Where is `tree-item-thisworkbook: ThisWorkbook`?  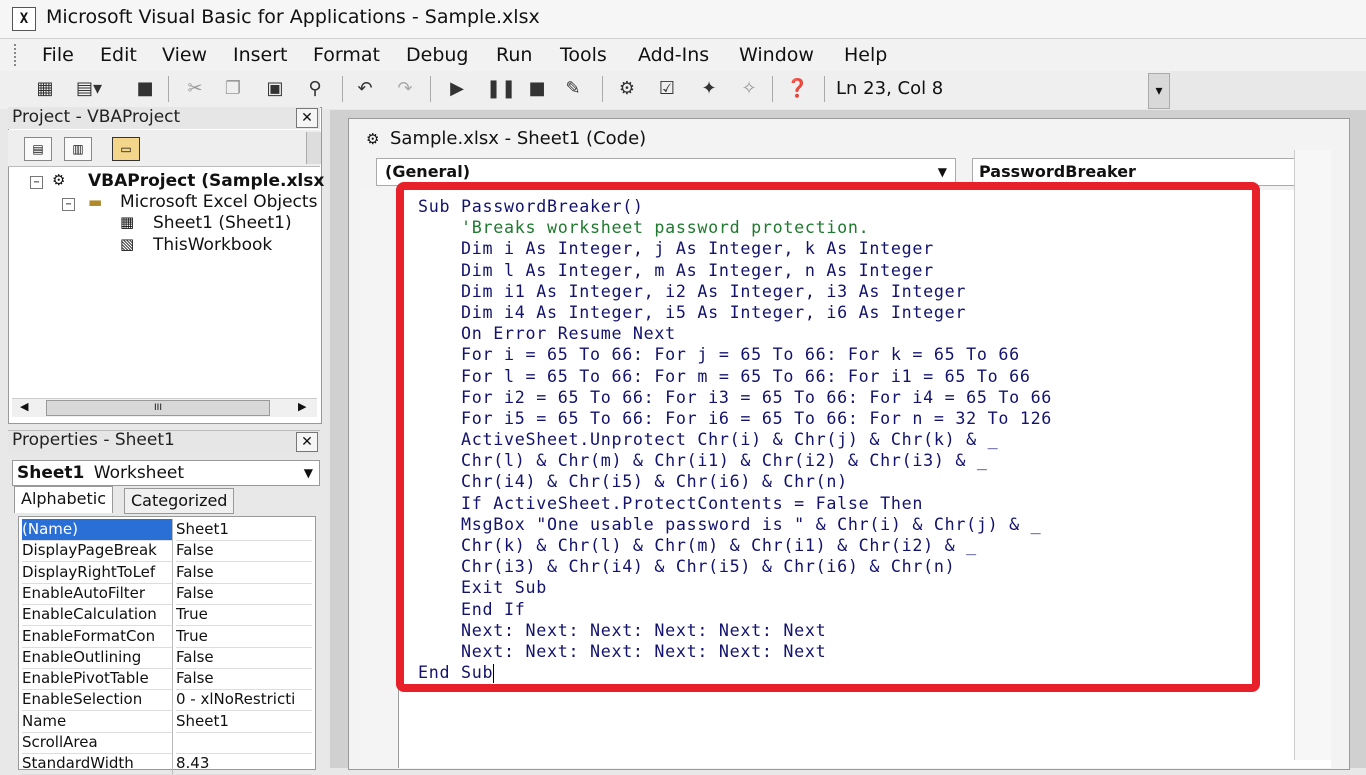
tree-item-thisworkbook: ThisWorkbook is located at coordinates (212, 245).